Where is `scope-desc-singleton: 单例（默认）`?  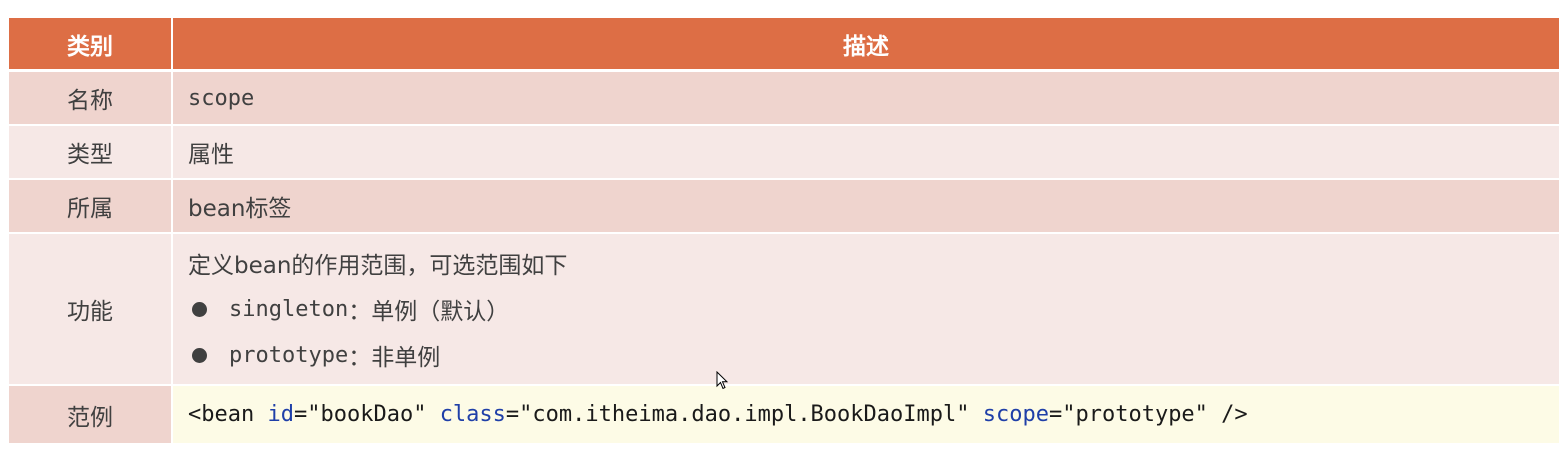 scope-desc-singleton: 单例（默认） is located at coordinates (440, 312).